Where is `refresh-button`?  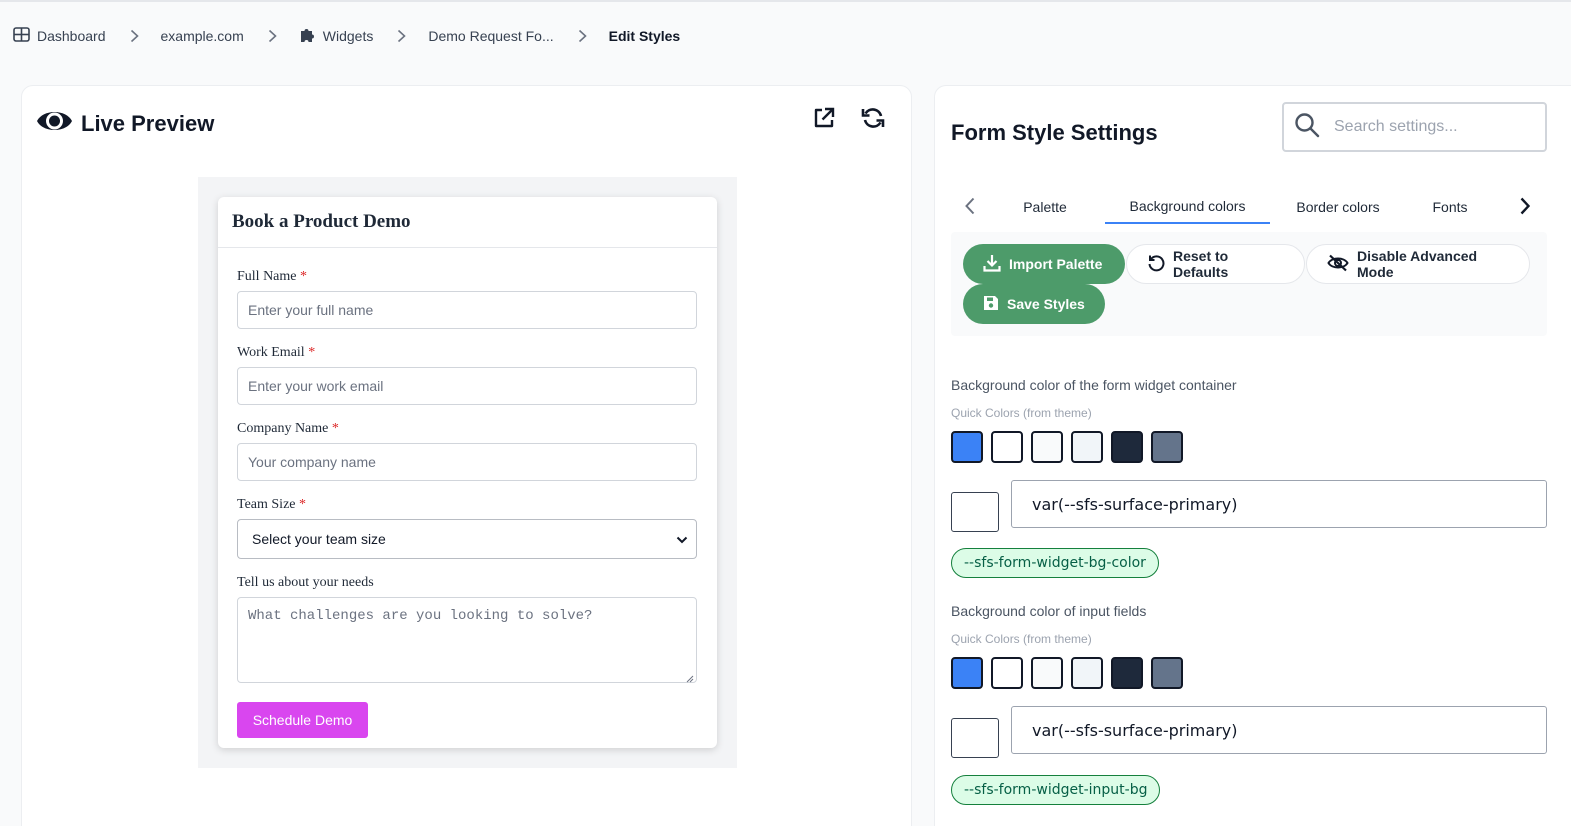 refresh-button is located at coordinates (872, 120).